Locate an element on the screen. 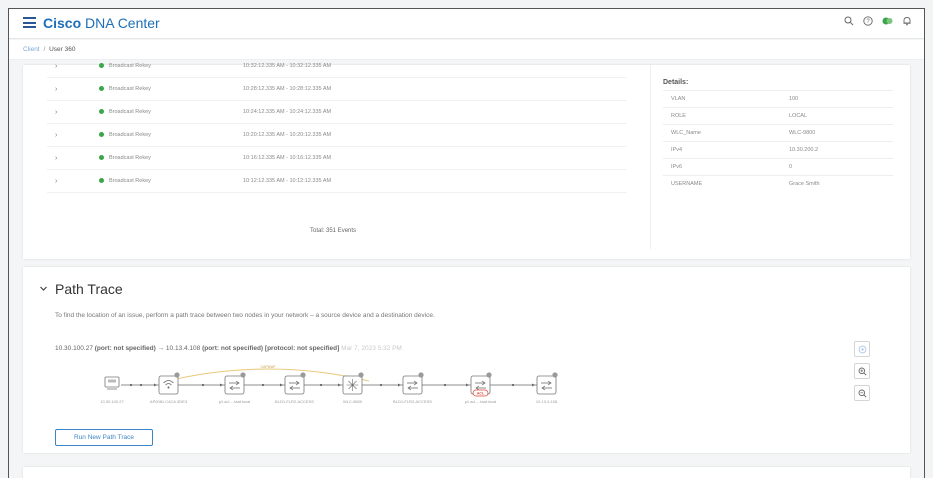  destination-port: (port: not specified) is located at coordinates (233, 348).